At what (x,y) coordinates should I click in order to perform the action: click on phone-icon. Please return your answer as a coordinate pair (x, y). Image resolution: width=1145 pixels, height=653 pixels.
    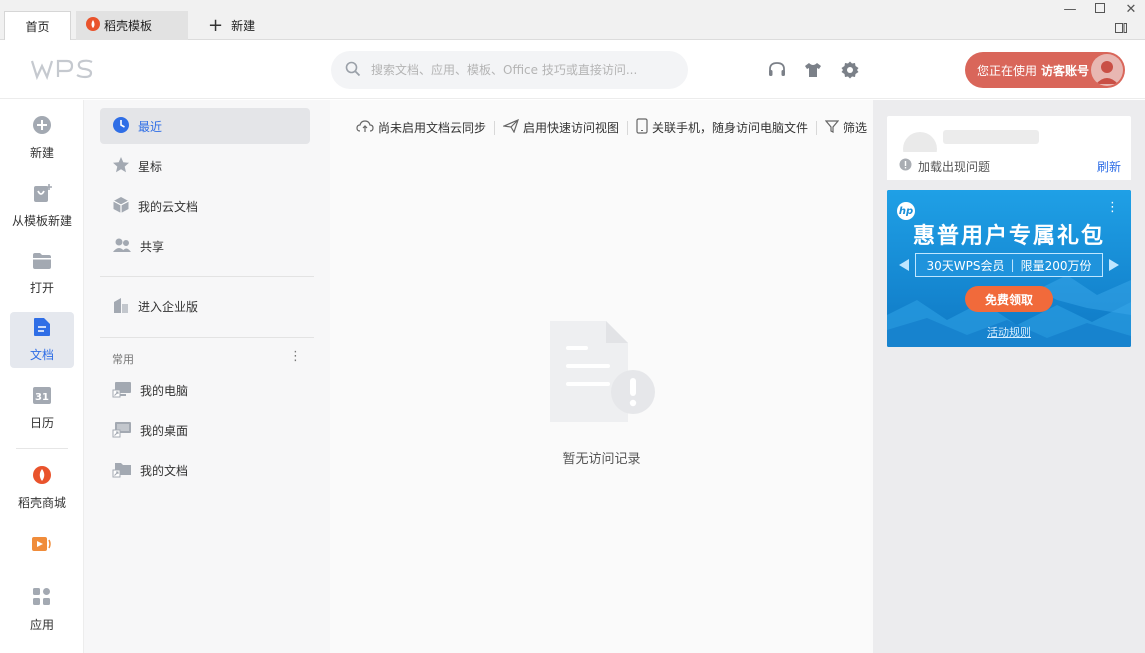
    Looking at the image, I should click on (642, 127).